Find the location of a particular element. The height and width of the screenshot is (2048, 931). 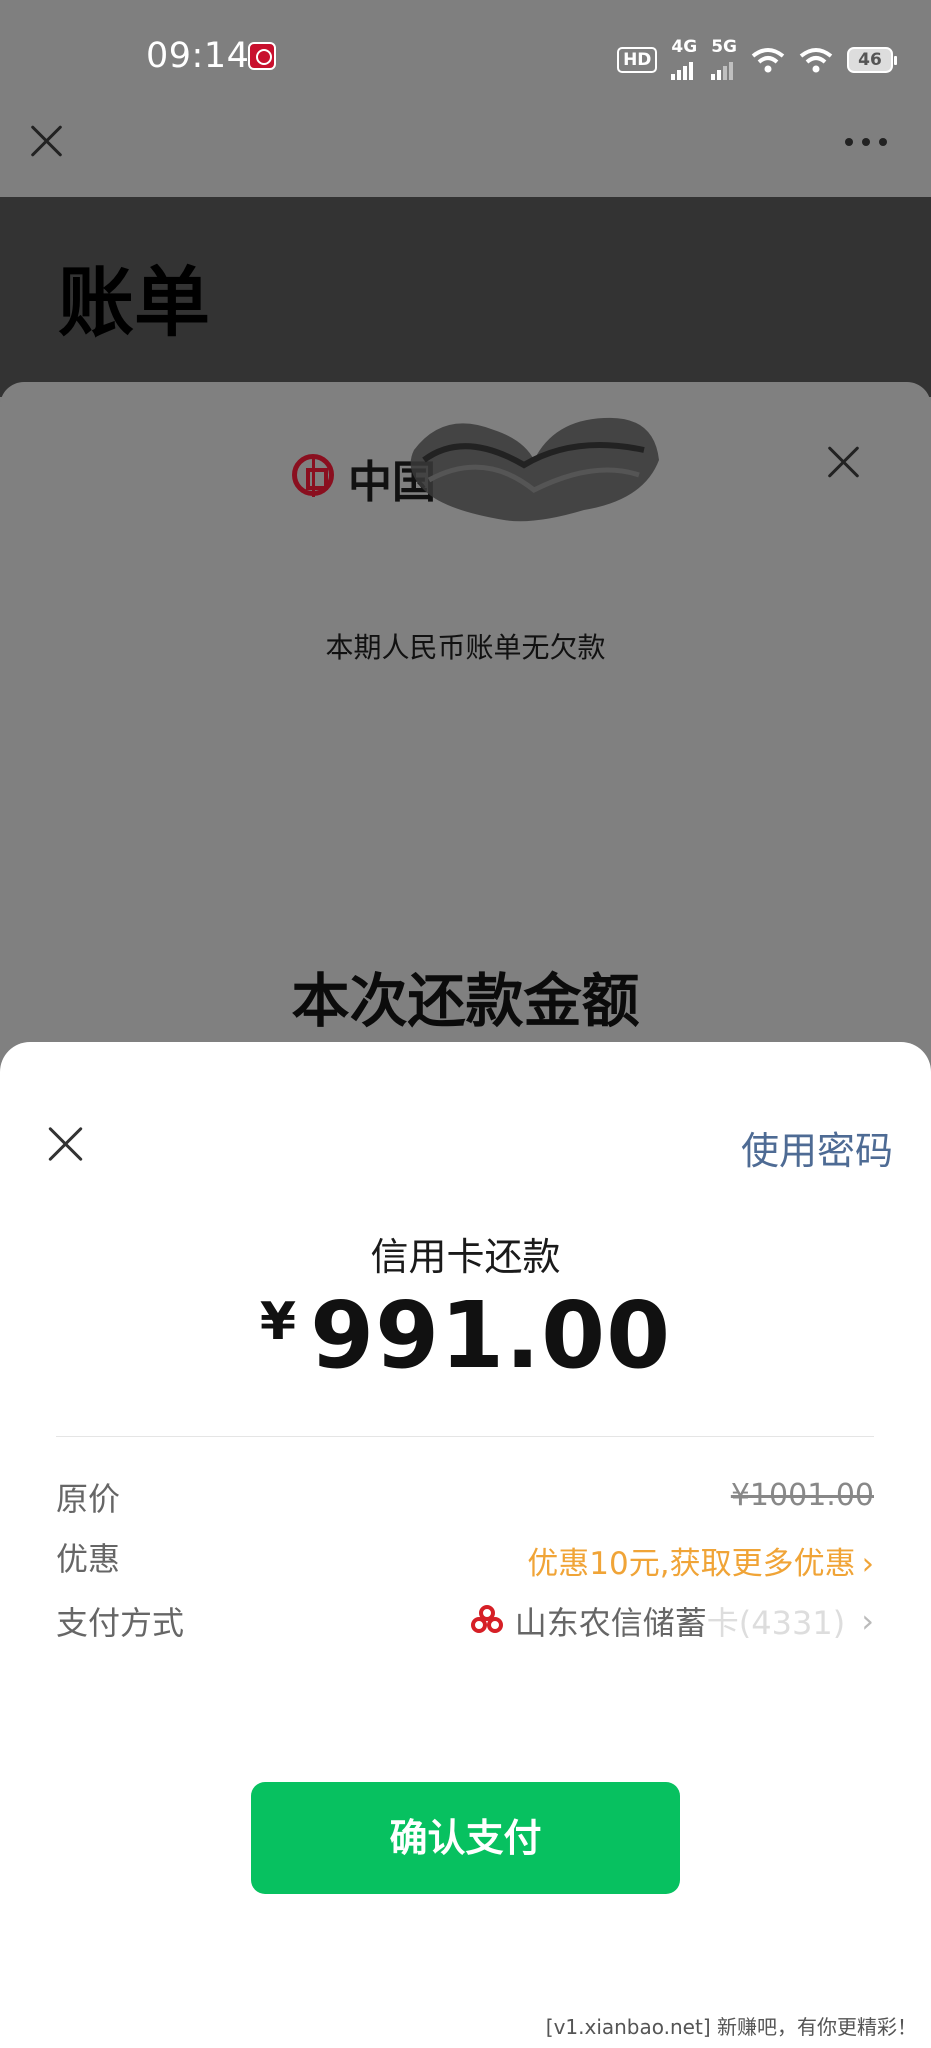

status-time: 09:14 is located at coordinates (198, 56).